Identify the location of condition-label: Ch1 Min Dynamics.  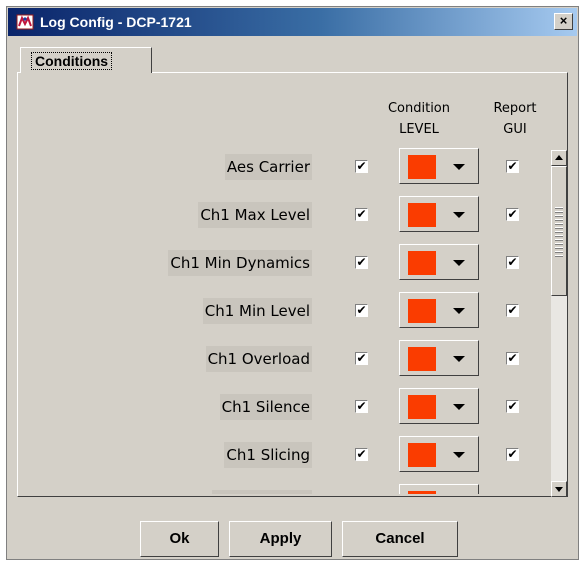
(240, 263).